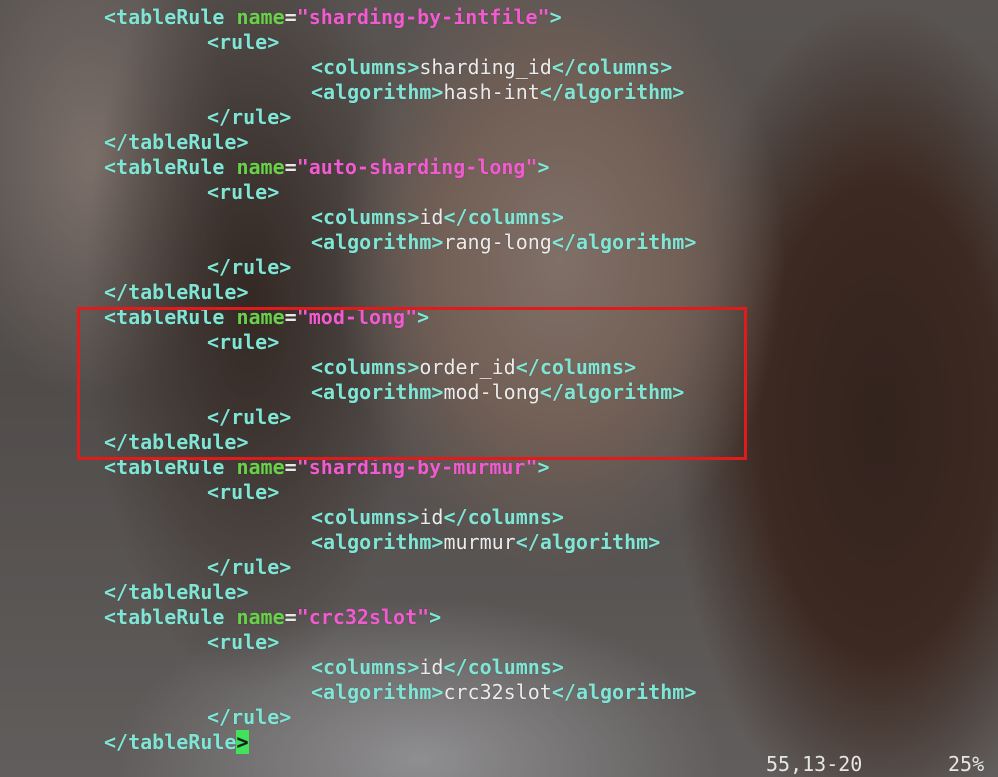 Image resolution: width=998 pixels, height=777 pixels. I want to click on tag-name: rule, so click(243, 192).